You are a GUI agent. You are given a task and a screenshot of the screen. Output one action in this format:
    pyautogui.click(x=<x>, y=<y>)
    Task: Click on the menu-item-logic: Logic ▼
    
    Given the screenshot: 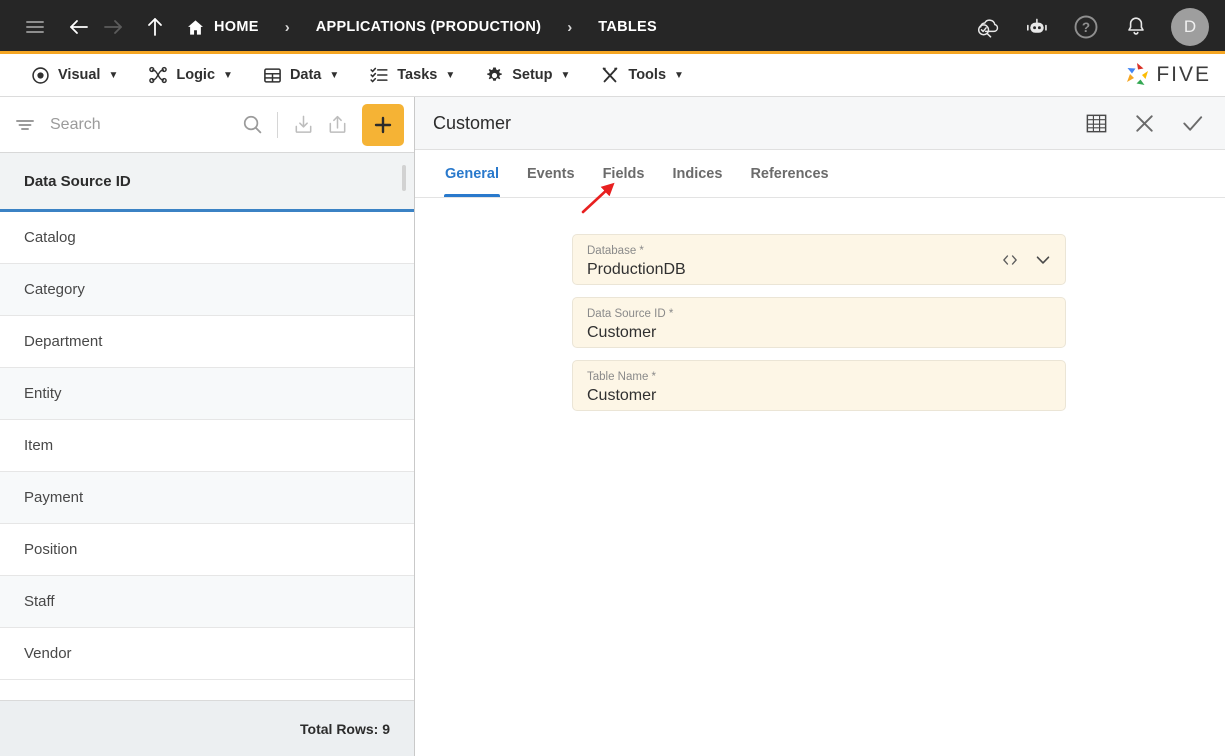 What is the action you would take?
    pyautogui.click(x=190, y=75)
    